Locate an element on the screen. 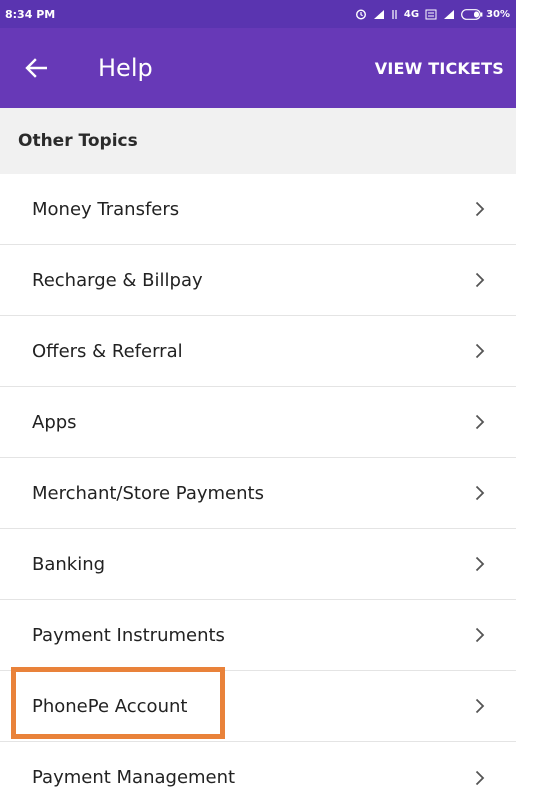 The image size is (541, 804). battery-indicator: 30% is located at coordinates (485, 14).